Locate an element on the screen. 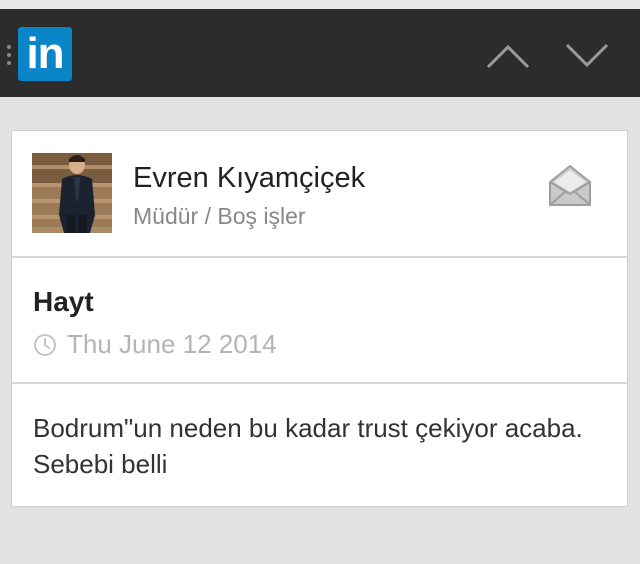 This screenshot has height=564, width=640. clock-icon is located at coordinates (45, 345).